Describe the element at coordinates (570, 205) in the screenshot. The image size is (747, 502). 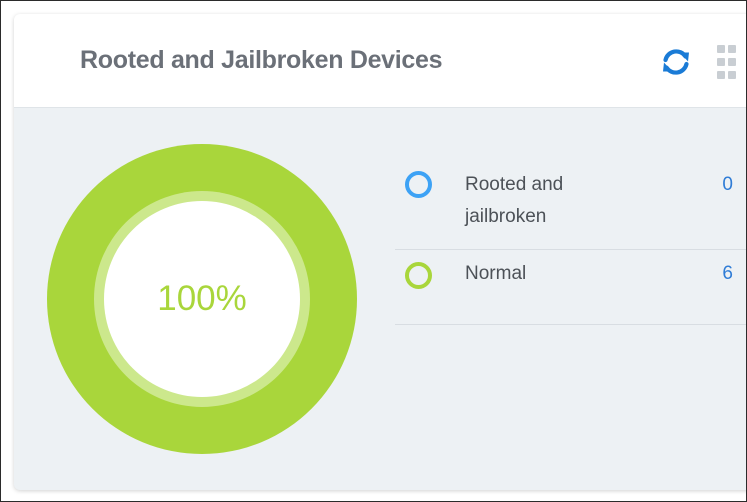
I see `legend-item-rooted: Rooted and jailbroken 0` at that location.